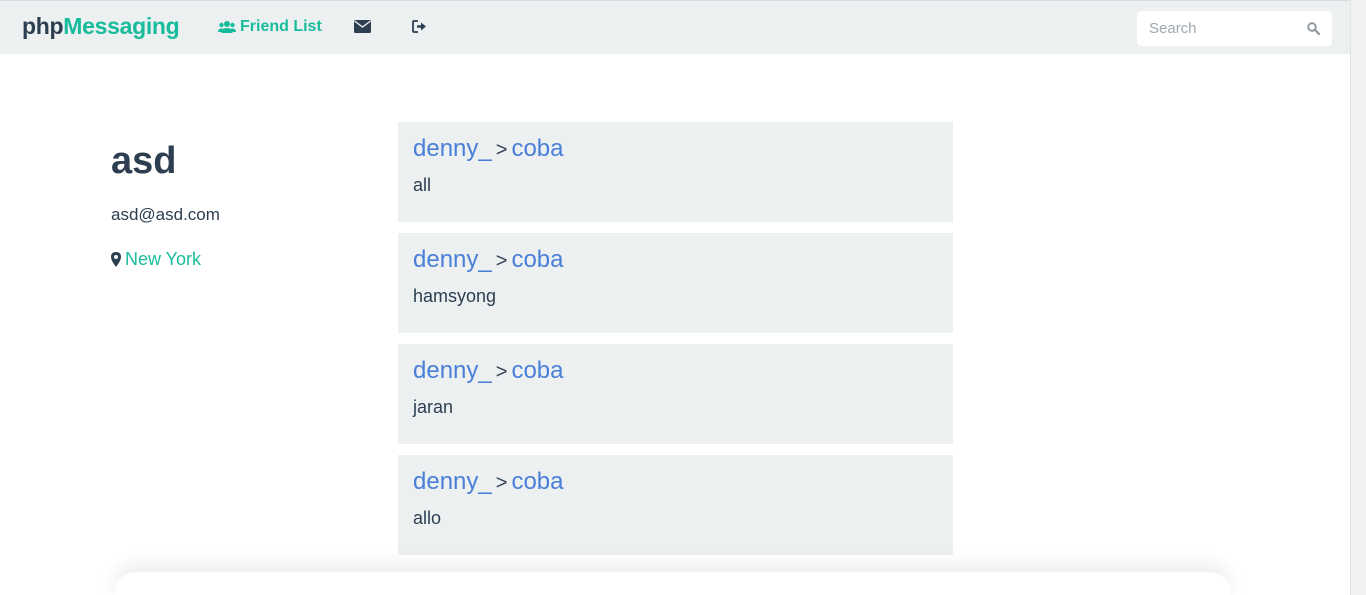  What do you see at coordinates (144, 161) in the screenshot?
I see `profile-name: asd` at bounding box center [144, 161].